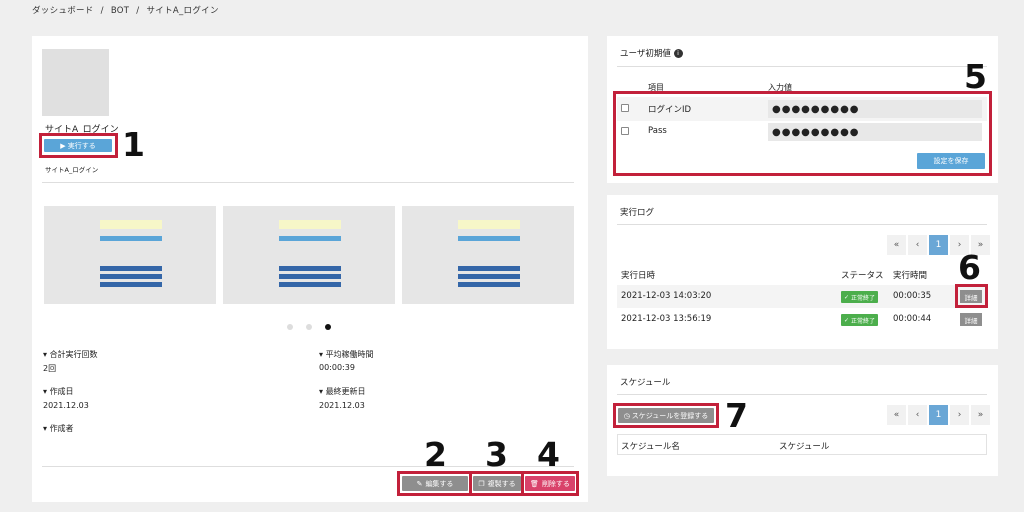 This screenshot has height=512, width=1024. Describe the element at coordinates (72, 170) in the screenshot. I see `bot-caption: サイトA_ログイン` at that location.